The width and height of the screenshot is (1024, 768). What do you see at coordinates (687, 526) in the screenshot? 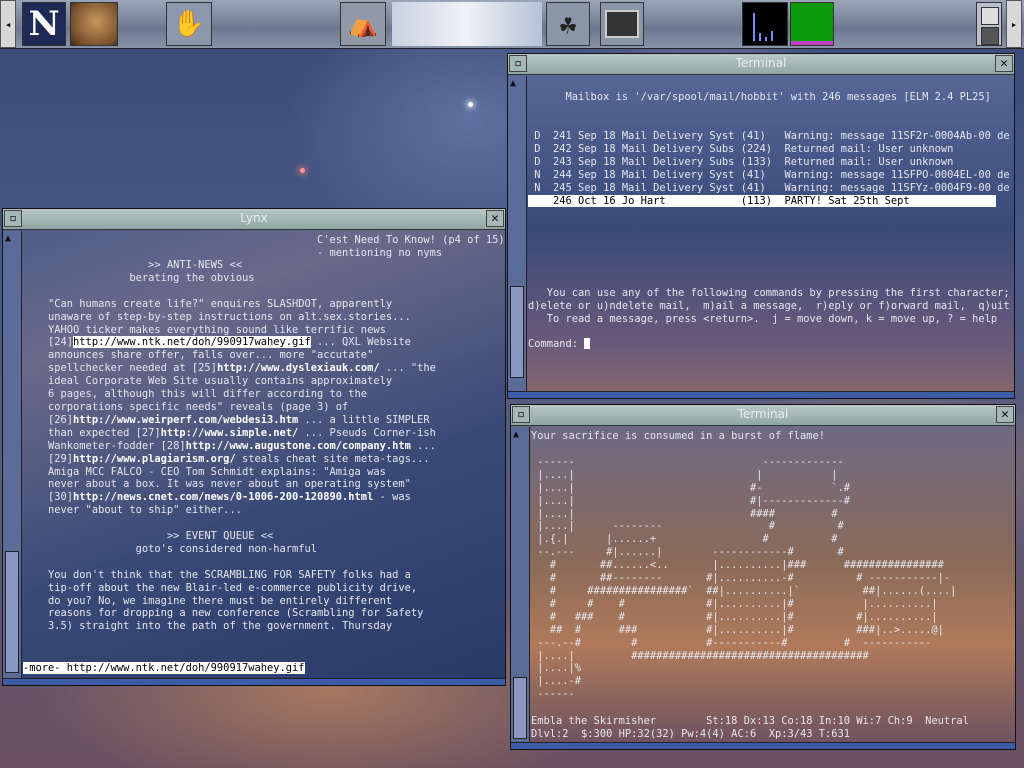
I see `map-row: |....| -------- # #` at bounding box center [687, 526].